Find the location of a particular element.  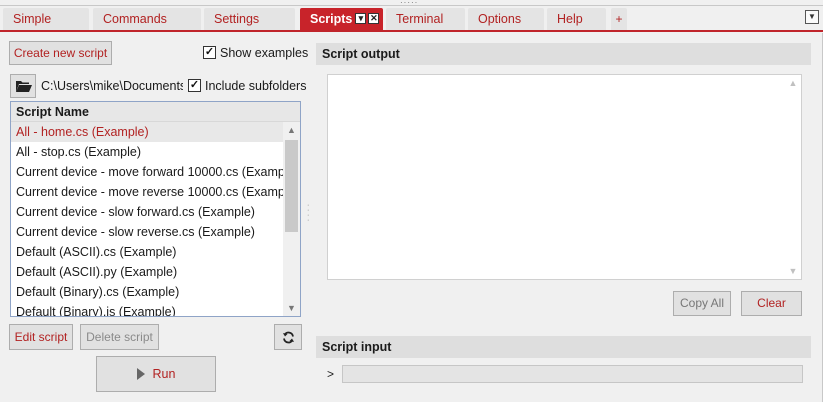

grip-dots-icon: ····· is located at coordinates (409, 3).